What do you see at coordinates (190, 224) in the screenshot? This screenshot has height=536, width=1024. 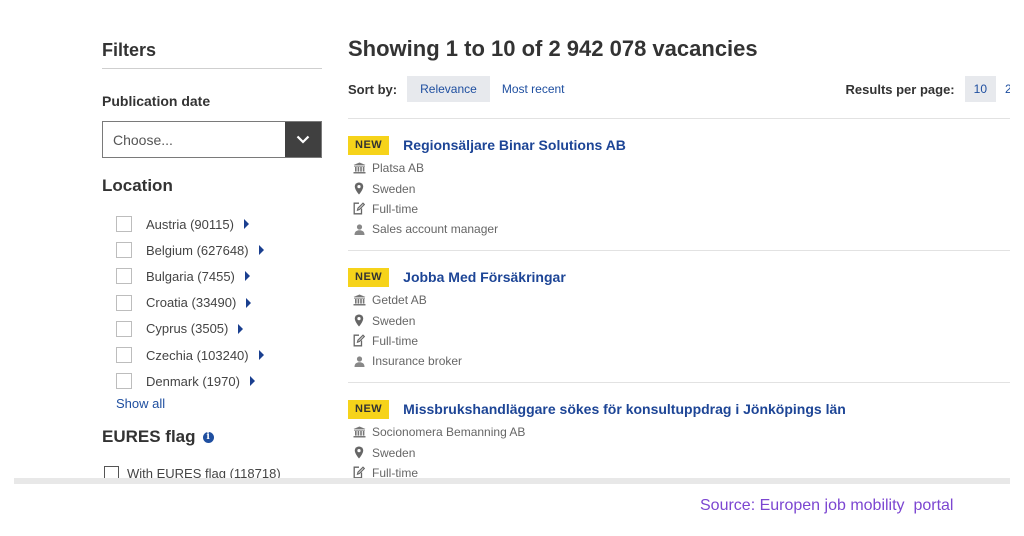 I see `location-label: Austria (90115)` at bounding box center [190, 224].